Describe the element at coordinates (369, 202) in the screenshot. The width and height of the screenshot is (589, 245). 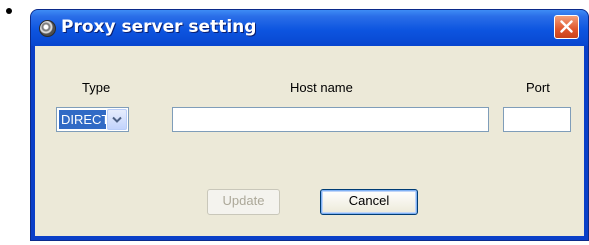
I see `cancel-button: Cancel` at that location.